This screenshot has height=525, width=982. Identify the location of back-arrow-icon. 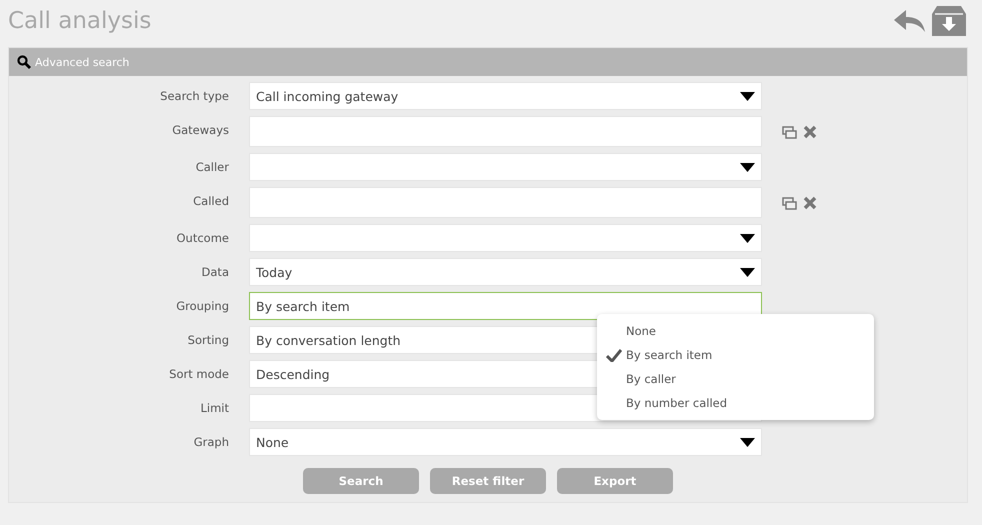
(910, 21).